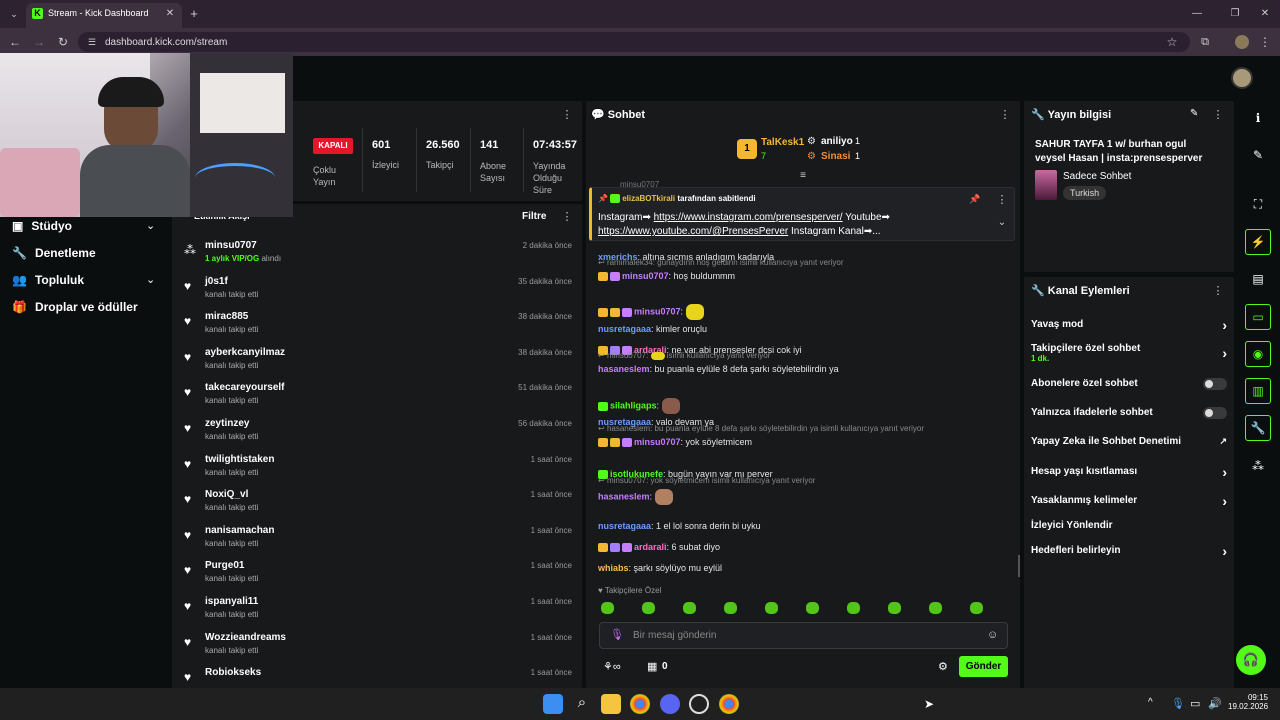 This screenshot has width=1280, height=720. What do you see at coordinates (48, 280) in the screenshot?
I see `sidebar-item-community: 👥 Topluluk` at bounding box center [48, 280].